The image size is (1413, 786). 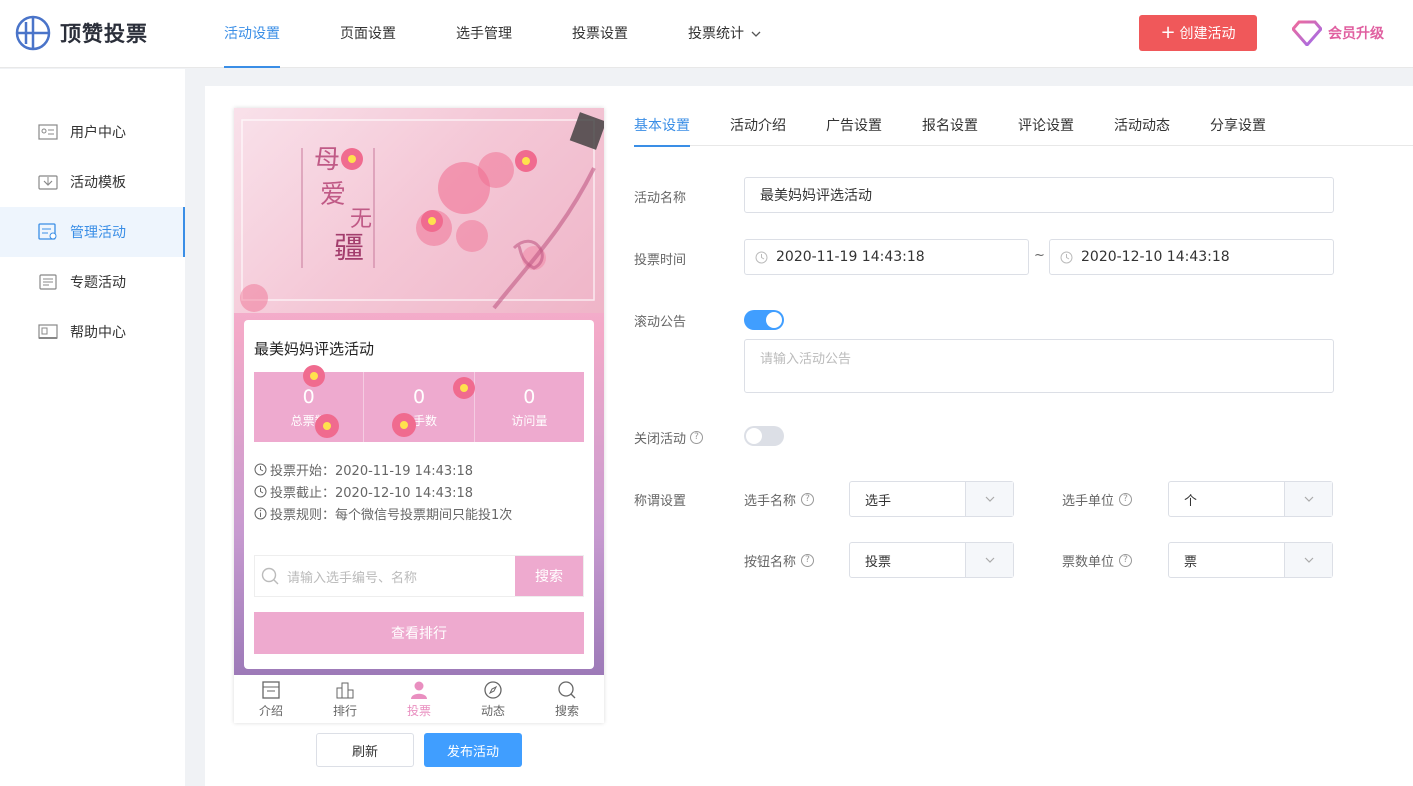 I want to click on nav-activity-settings: 活动设置, so click(x=252, y=34).